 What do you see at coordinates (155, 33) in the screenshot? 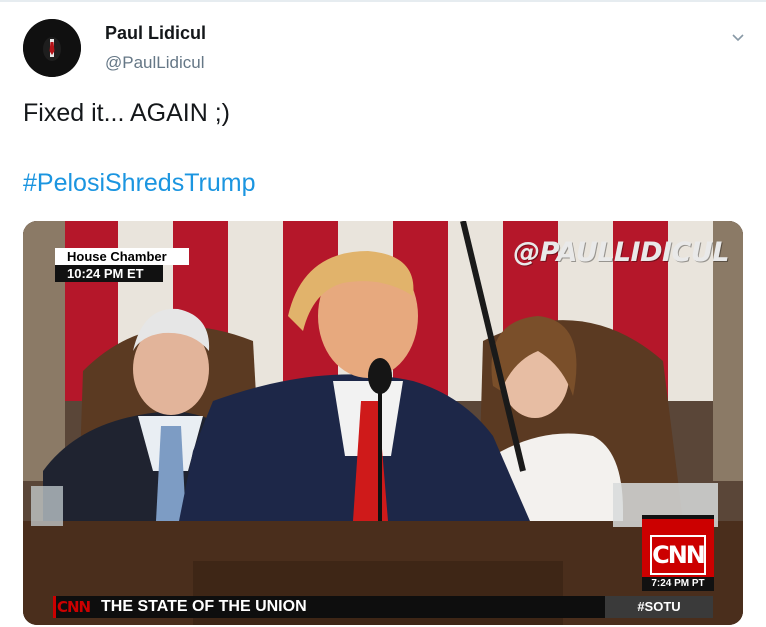
I see `author-display-name: Paul Lidicul` at bounding box center [155, 33].